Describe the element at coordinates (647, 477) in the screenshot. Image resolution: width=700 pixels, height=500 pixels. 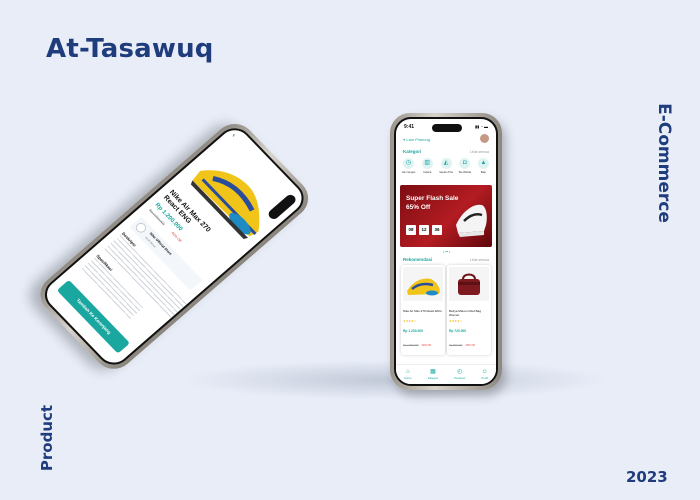
I see `year-label: 2023` at that location.